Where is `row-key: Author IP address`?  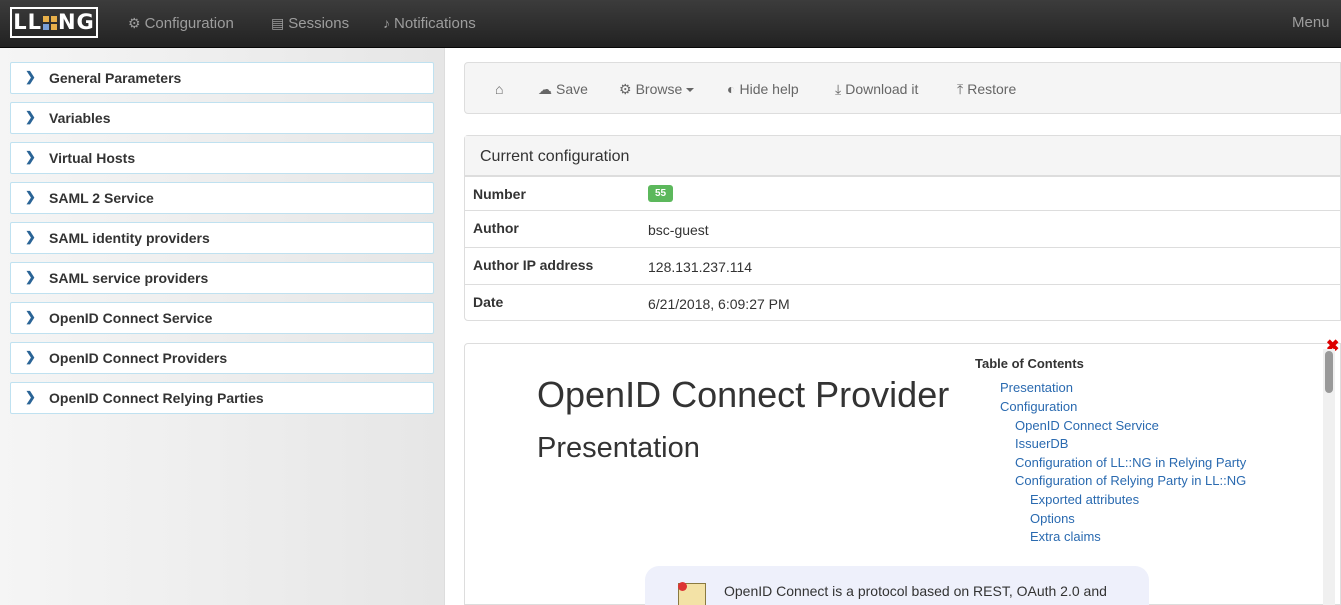 row-key: Author IP address is located at coordinates (533, 265).